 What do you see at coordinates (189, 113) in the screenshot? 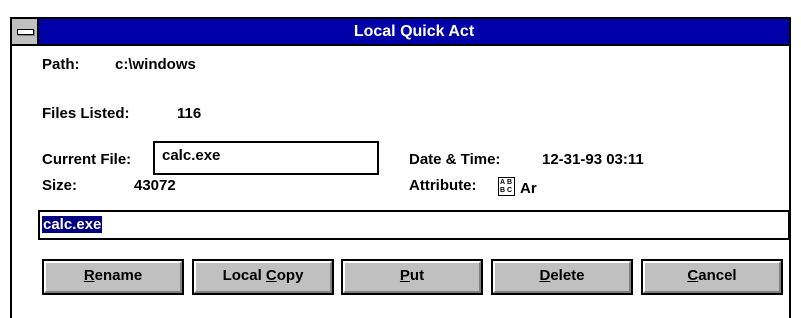
I see `files-listed-value: 116` at bounding box center [189, 113].